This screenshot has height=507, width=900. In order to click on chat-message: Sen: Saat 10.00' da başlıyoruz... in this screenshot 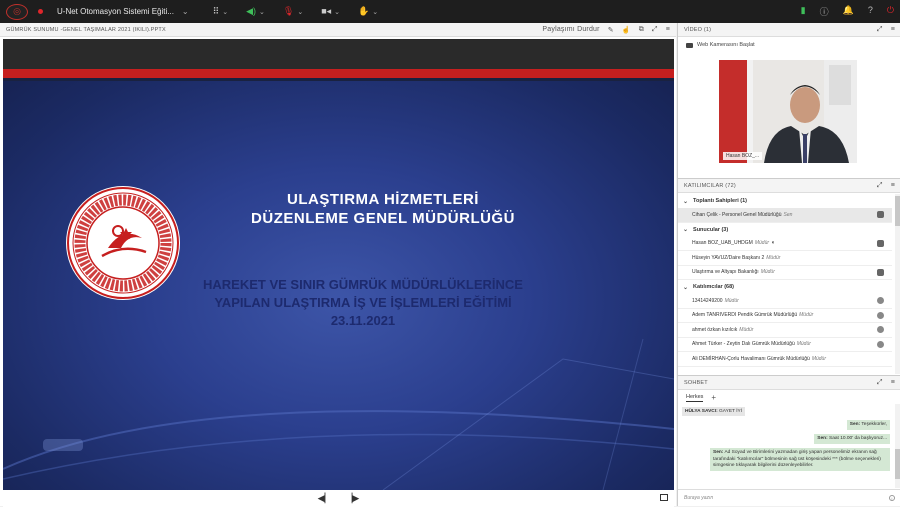, I will do `click(852, 439)`.